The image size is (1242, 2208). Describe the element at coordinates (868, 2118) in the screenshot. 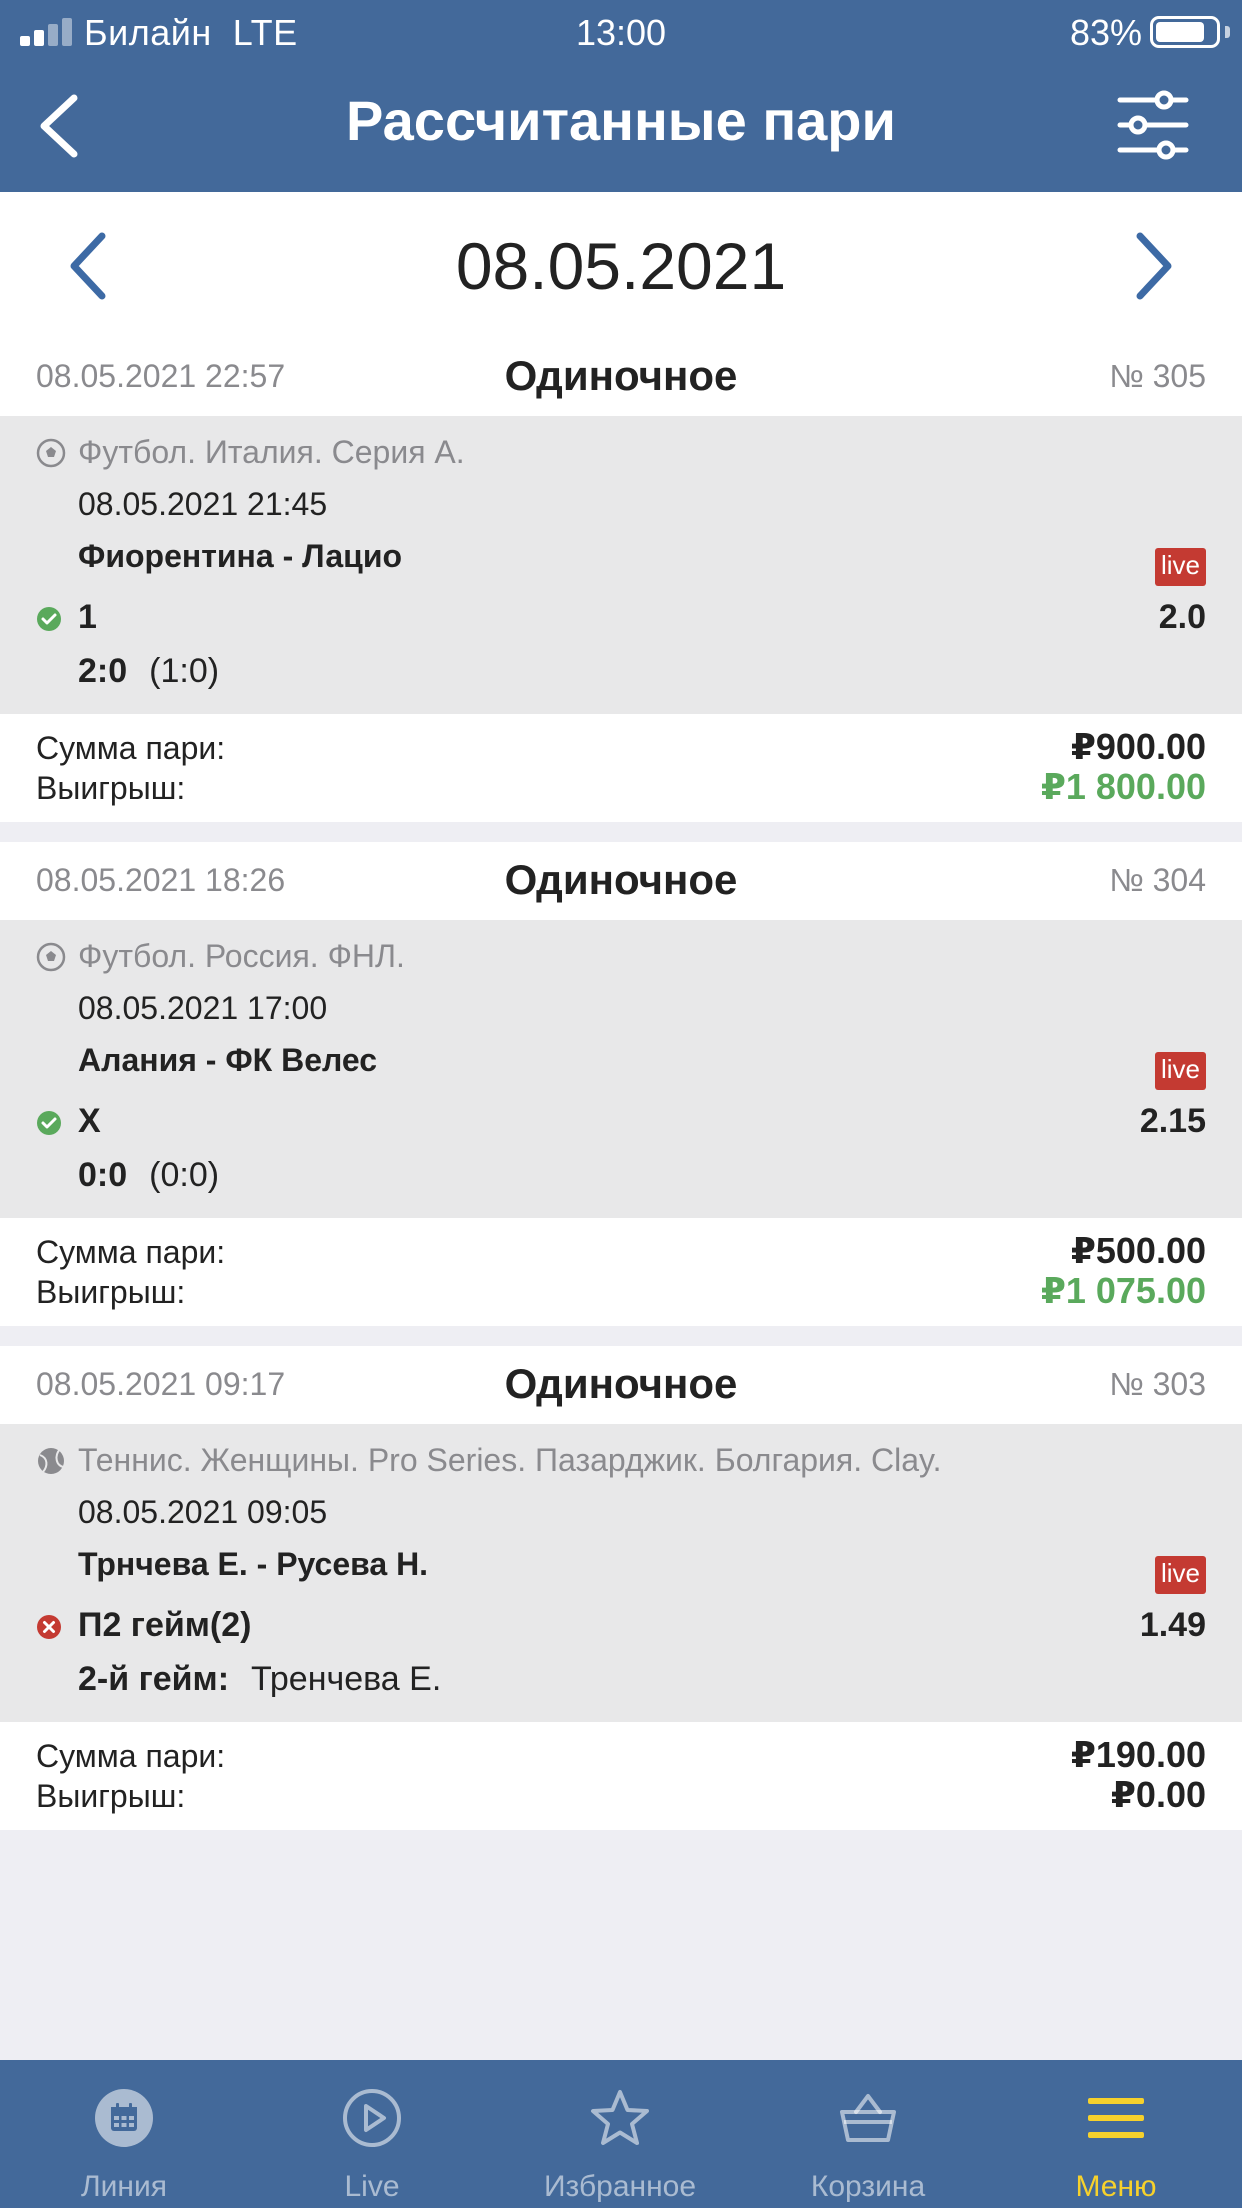

I see `basket-icon` at that location.